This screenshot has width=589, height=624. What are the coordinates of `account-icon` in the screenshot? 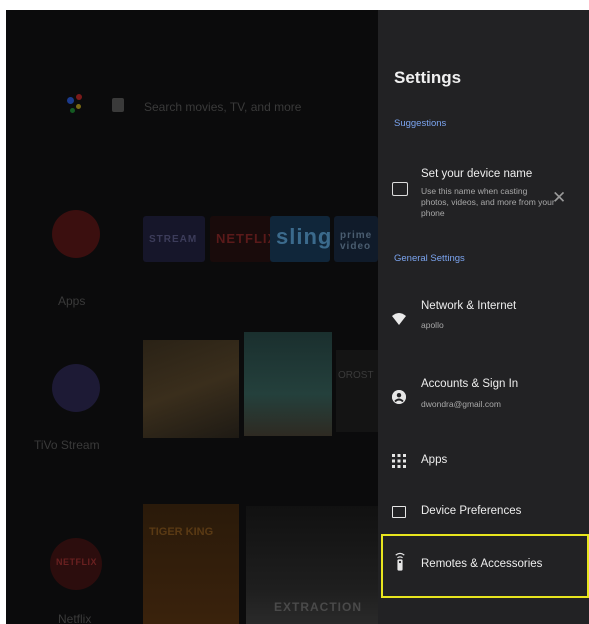 It's located at (399, 397).